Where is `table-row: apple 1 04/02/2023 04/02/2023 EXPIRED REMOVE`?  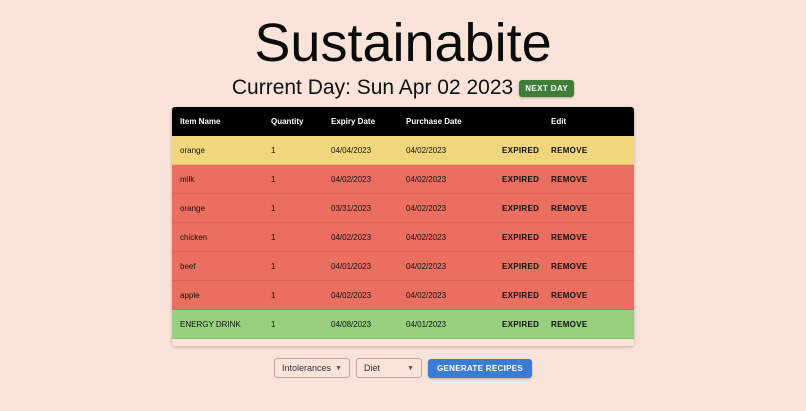 table-row: apple 1 04/02/2023 04/02/2023 EXPIRED REMOVE is located at coordinates (403, 295).